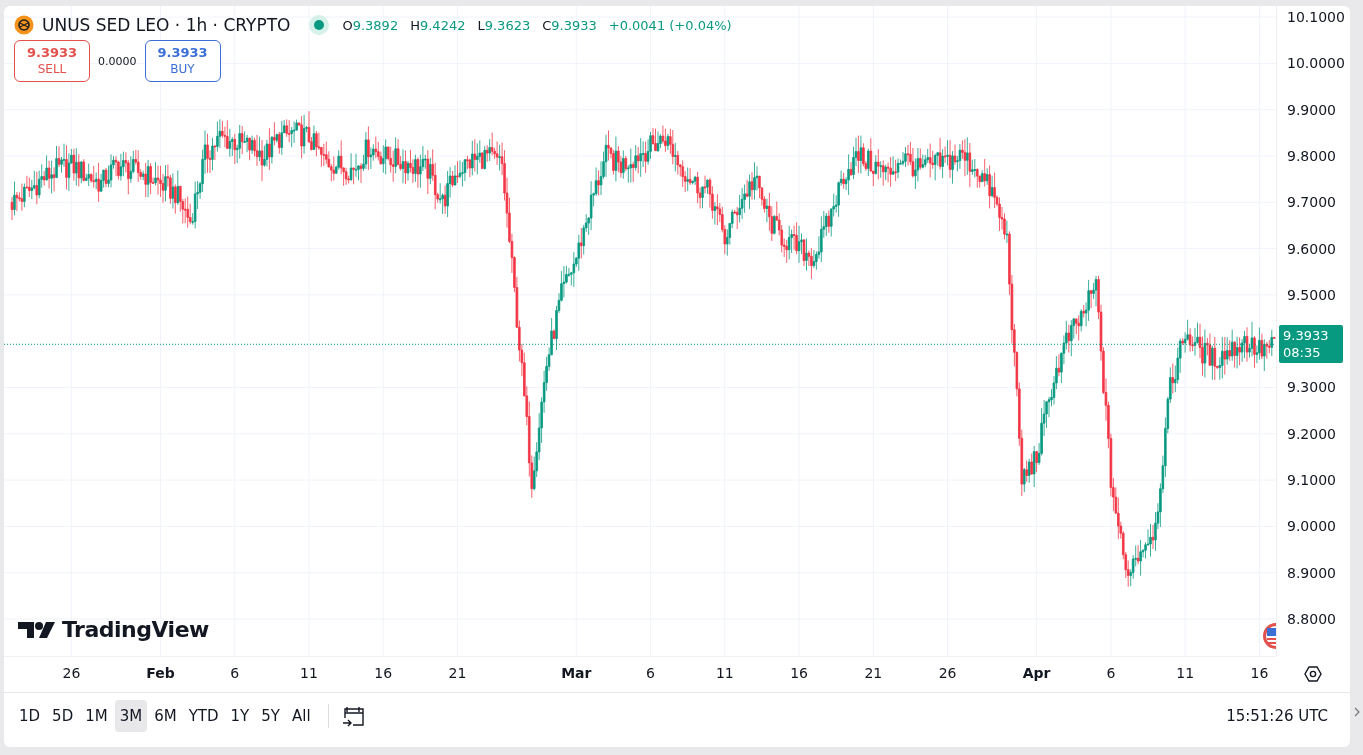 The width and height of the screenshot is (1363, 755). What do you see at coordinates (1316, 17) in the screenshot?
I see `axis-label: 10.1000` at bounding box center [1316, 17].